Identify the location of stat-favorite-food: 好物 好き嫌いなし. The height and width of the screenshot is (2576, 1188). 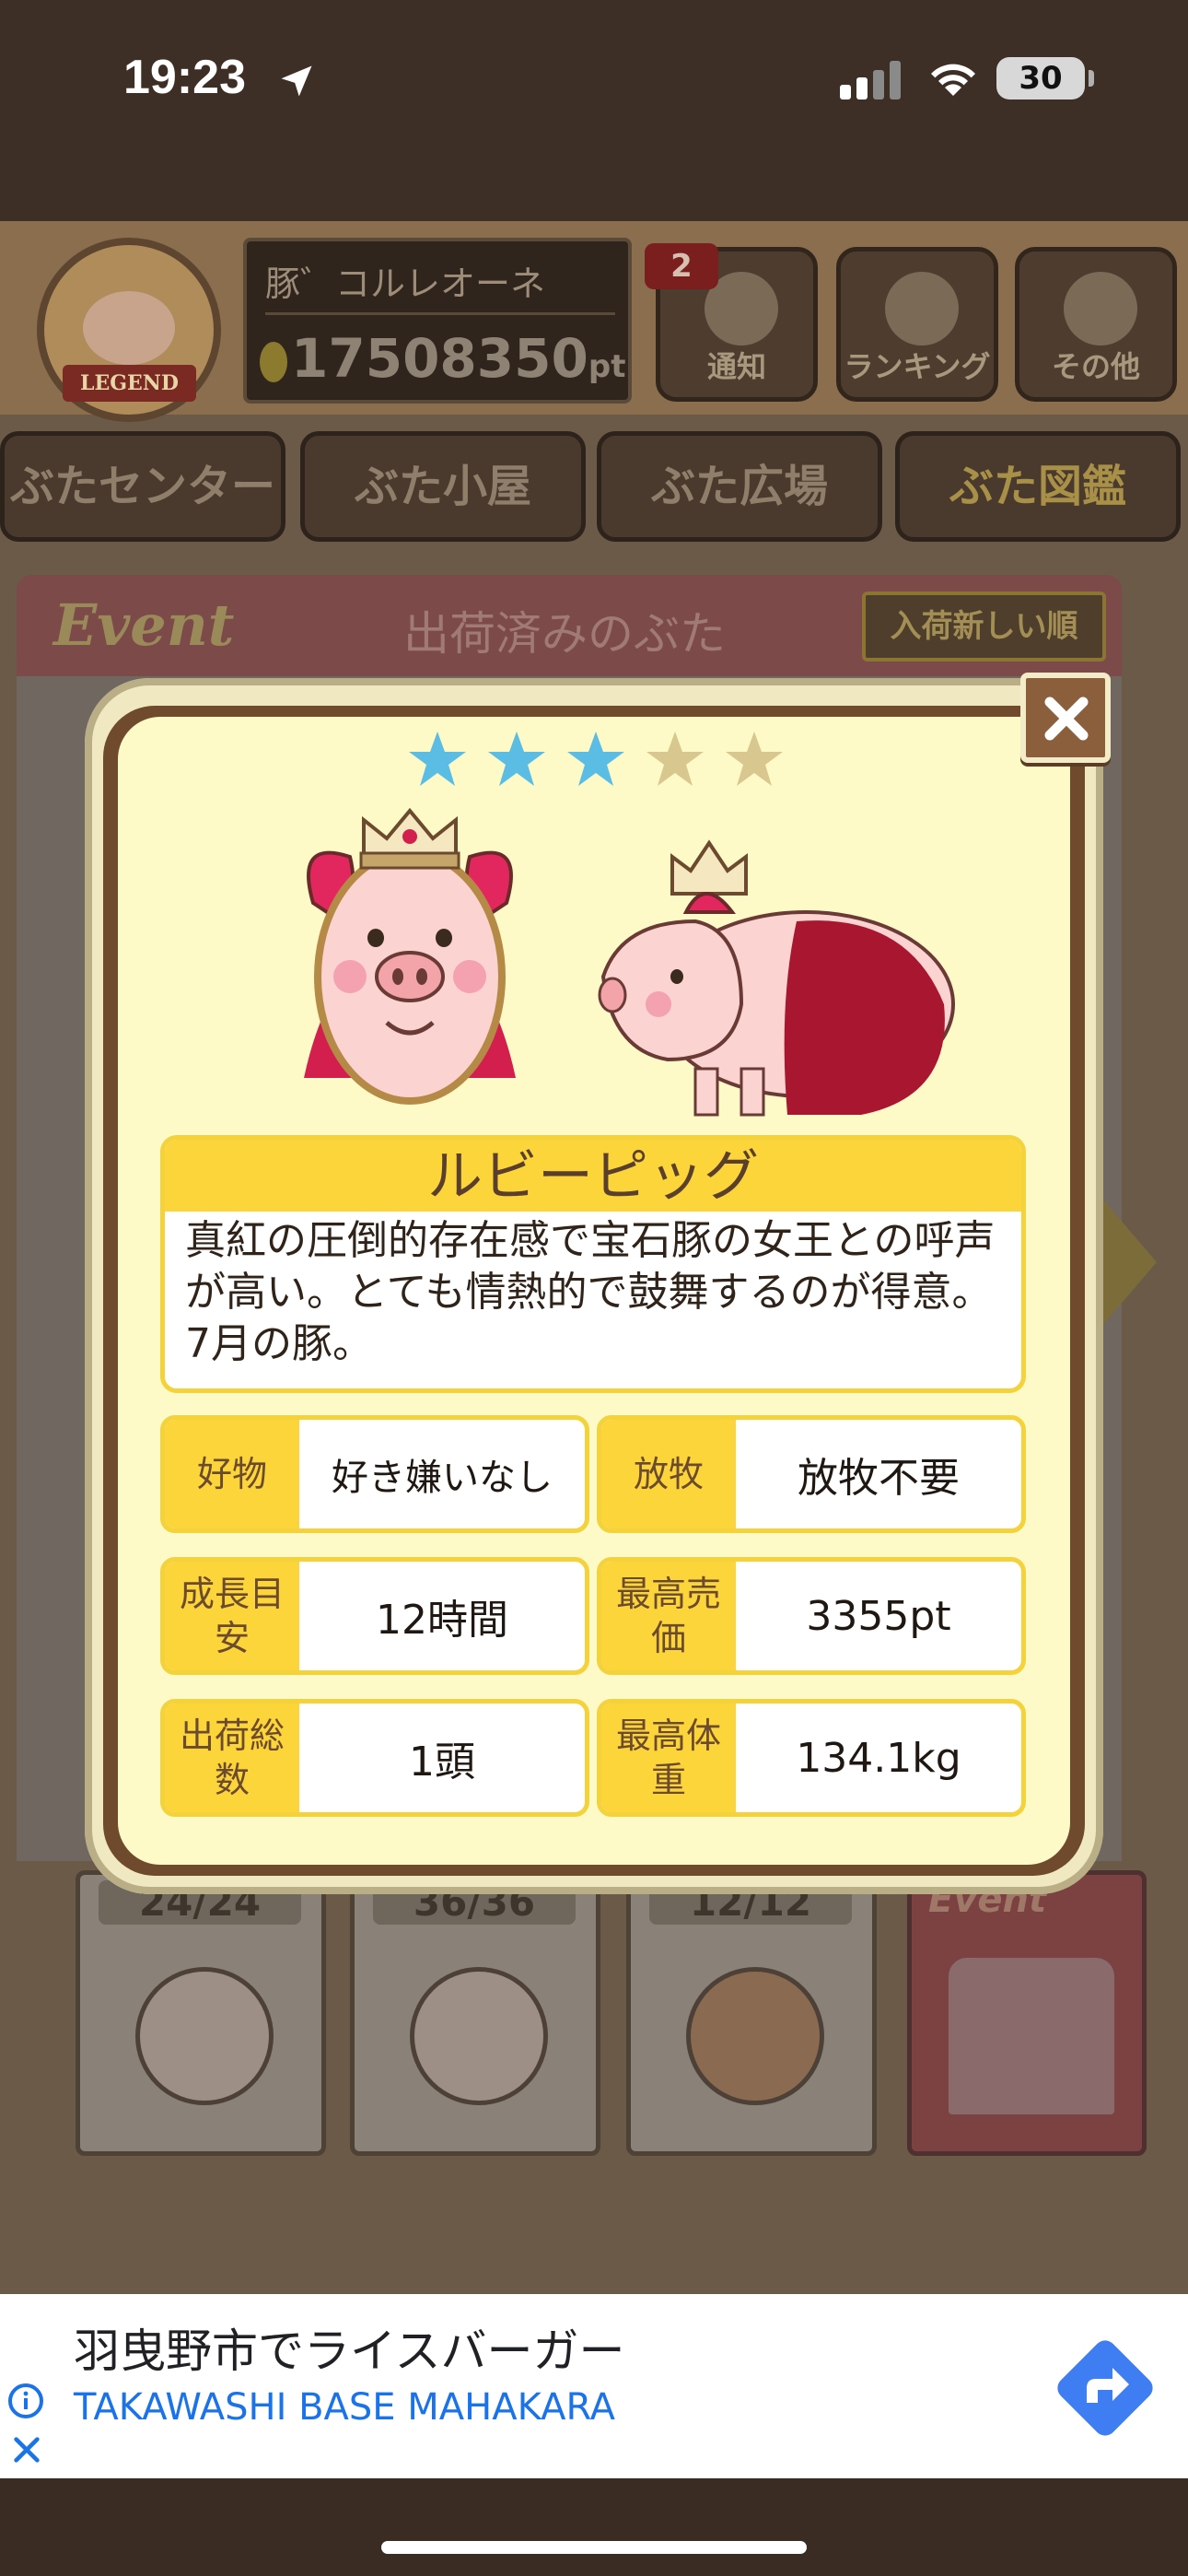
(374, 1474).